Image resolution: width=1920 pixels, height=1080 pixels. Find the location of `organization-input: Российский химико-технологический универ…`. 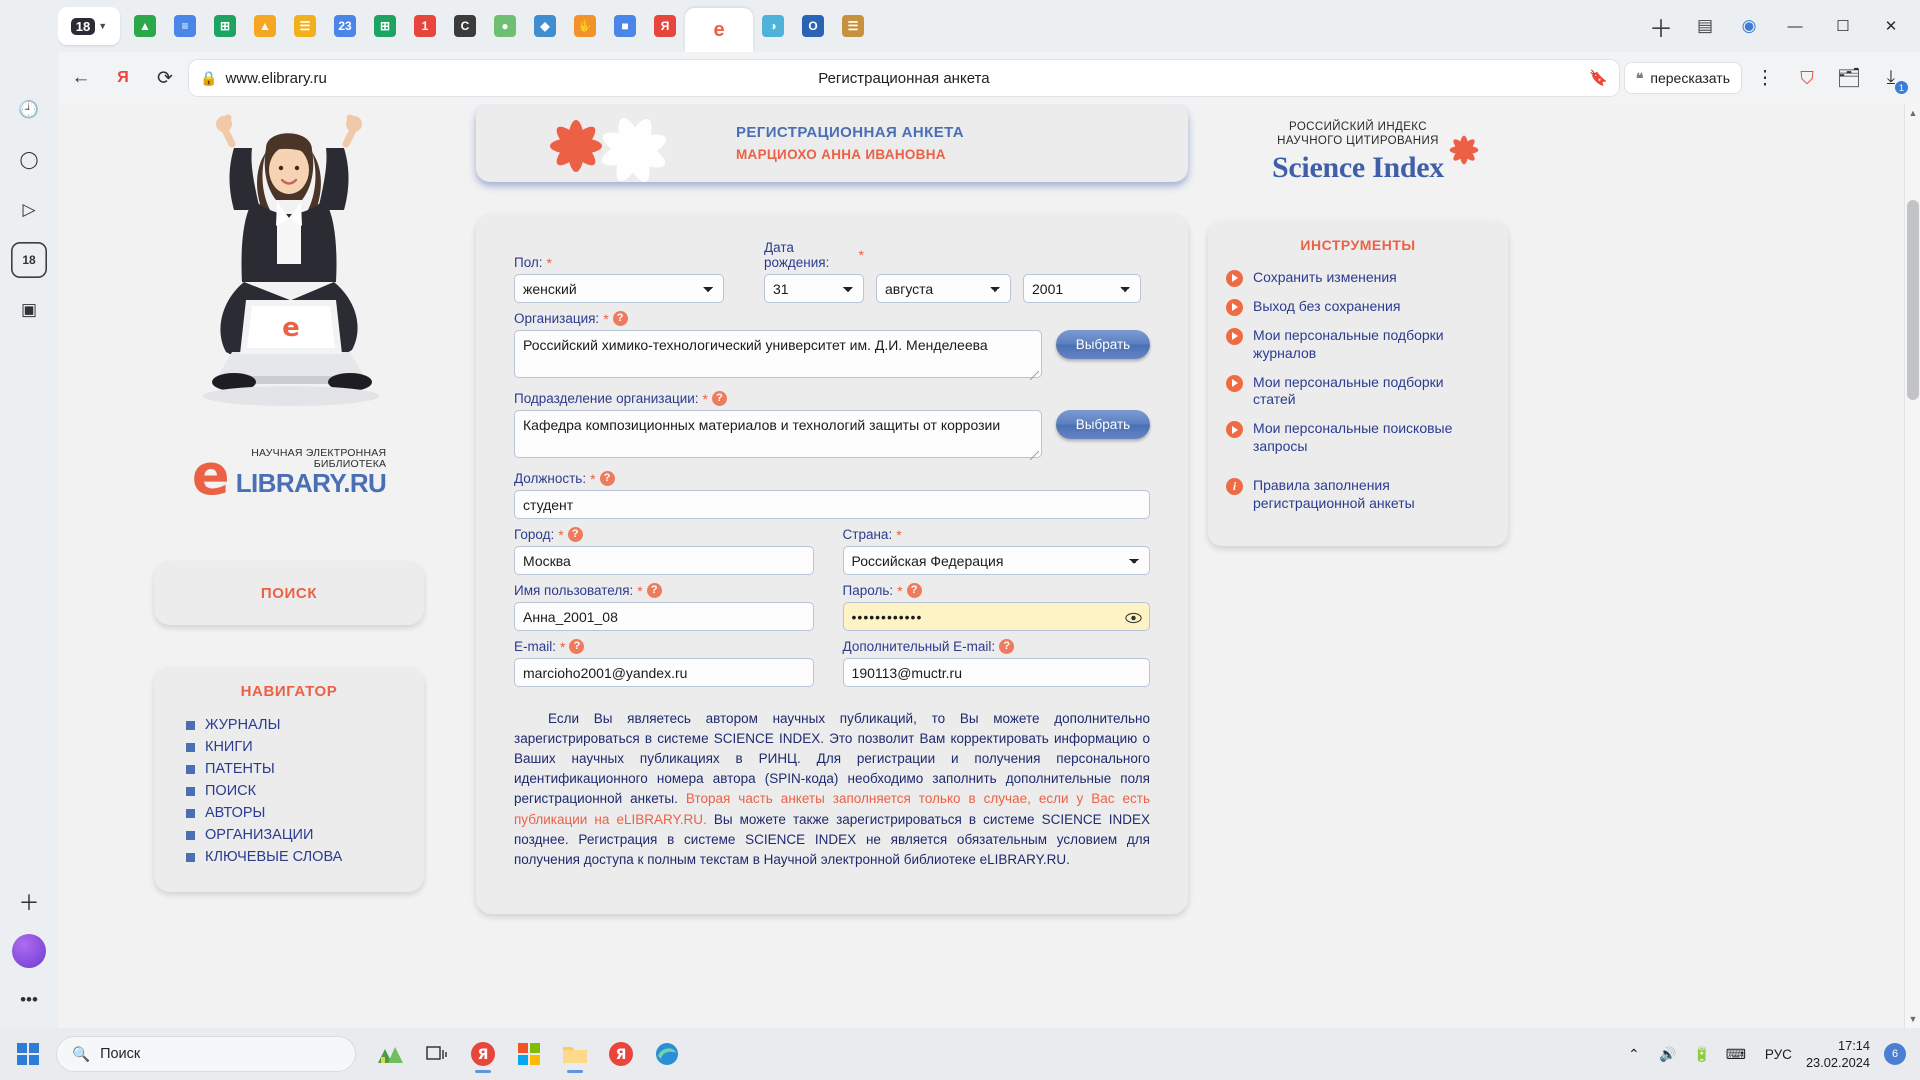

organization-input: Российский химико-технологический универ… is located at coordinates (778, 354).